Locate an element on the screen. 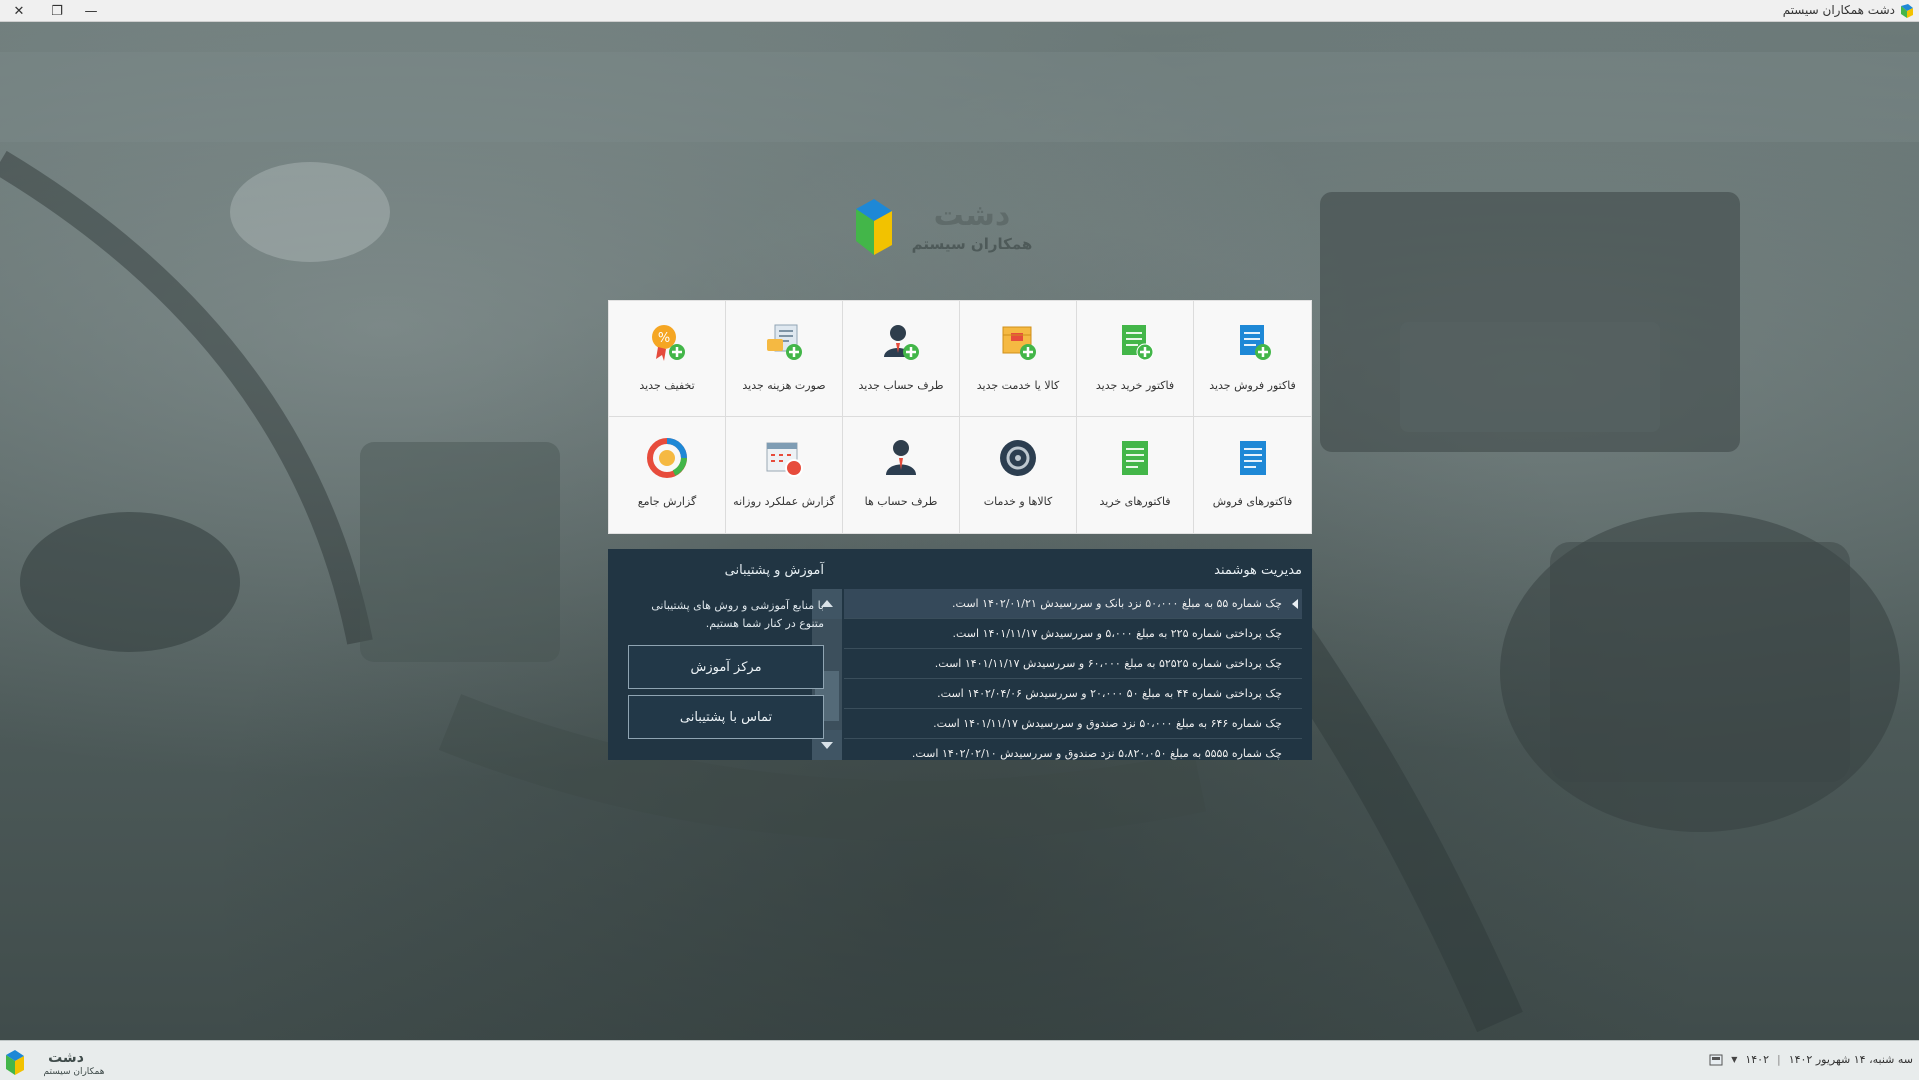 This screenshot has width=1919, height=1080. minimize-icon: — is located at coordinates (91, 11).